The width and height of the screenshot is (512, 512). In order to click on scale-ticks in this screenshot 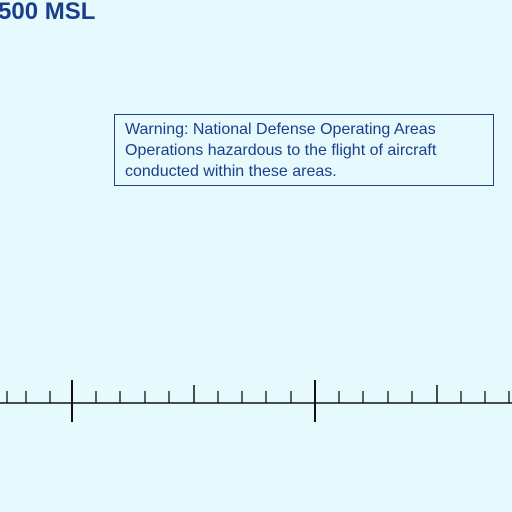, I will do `click(258, 401)`.